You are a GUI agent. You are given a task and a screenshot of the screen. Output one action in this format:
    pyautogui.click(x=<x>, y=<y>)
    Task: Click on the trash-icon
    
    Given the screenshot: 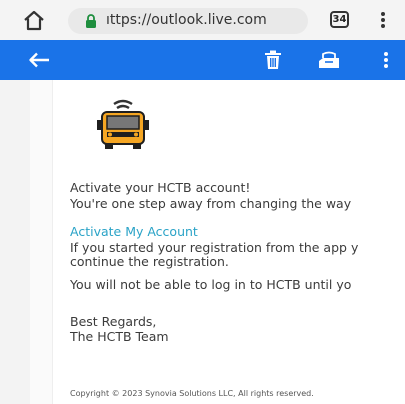 What is the action you would take?
    pyautogui.click(x=273, y=60)
    